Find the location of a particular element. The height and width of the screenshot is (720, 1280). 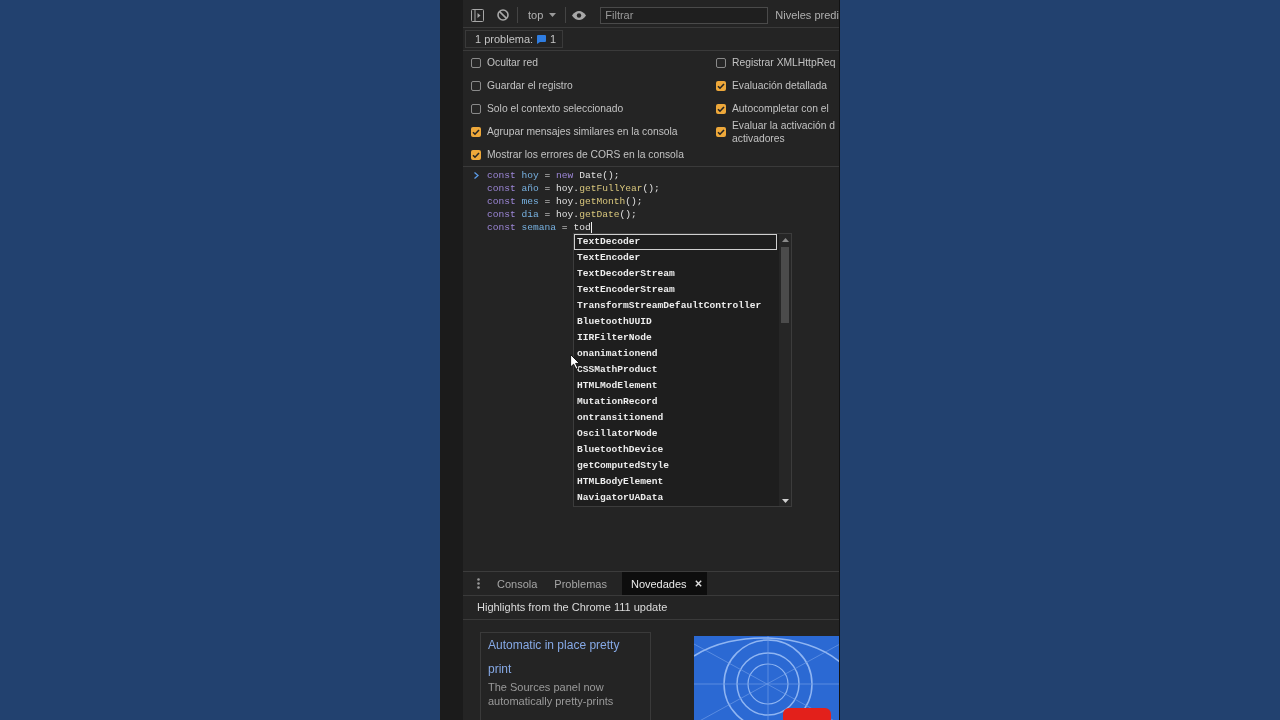

drawer-tab: Problemas is located at coordinates (580, 583).